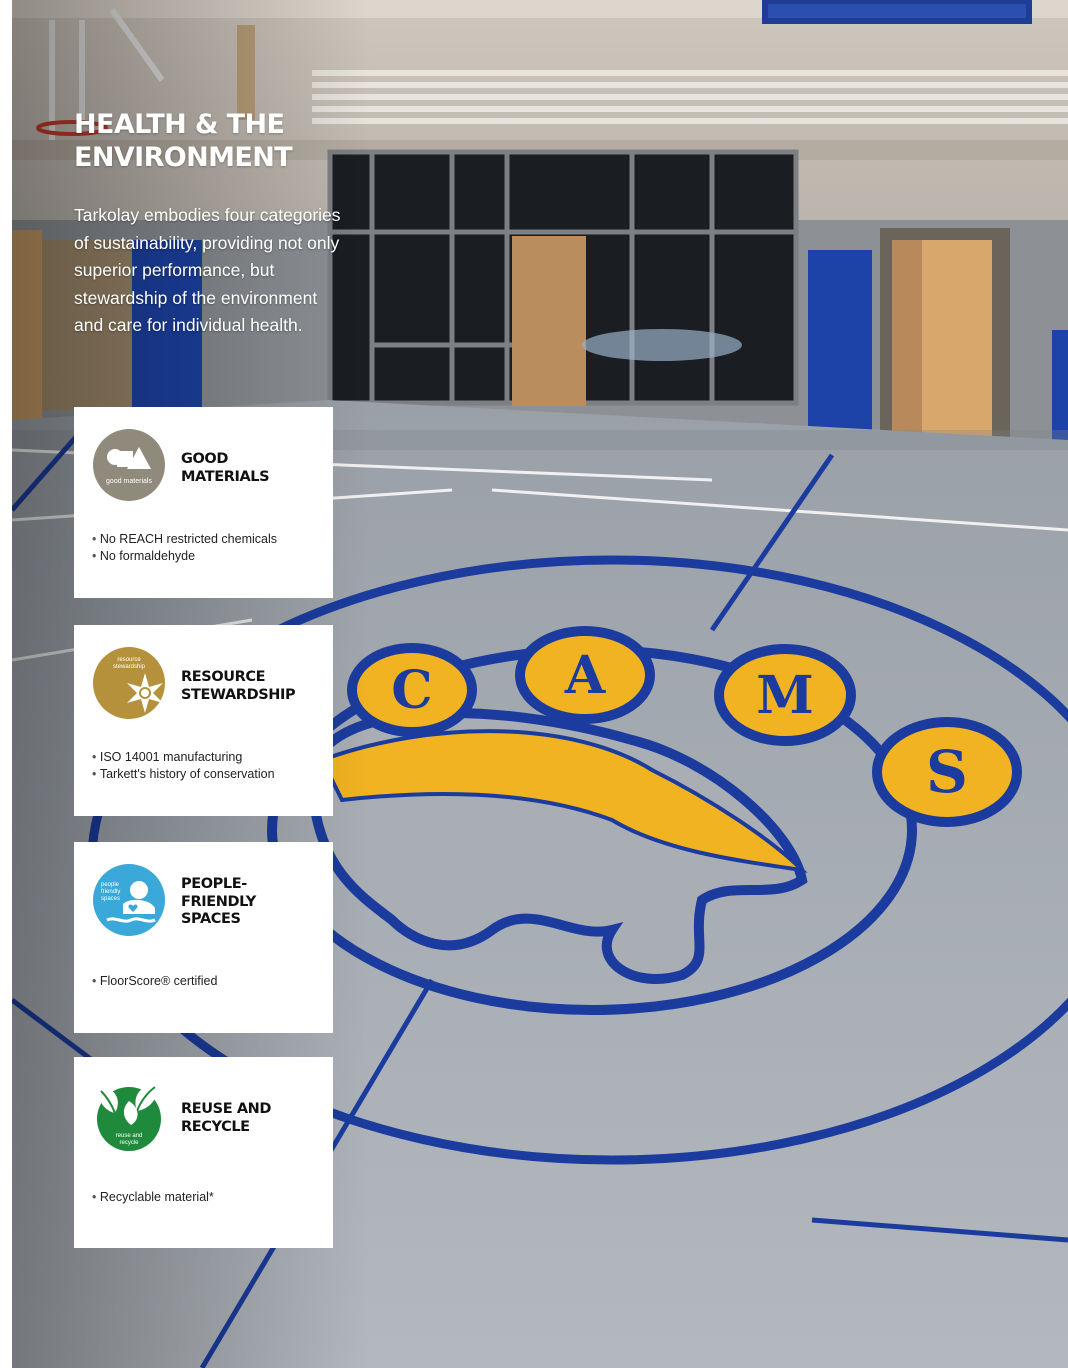  What do you see at coordinates (183, 774) in the screenshot?
I see `list-item: Tarkett's history of conservation` at bounding box center [183, 774].